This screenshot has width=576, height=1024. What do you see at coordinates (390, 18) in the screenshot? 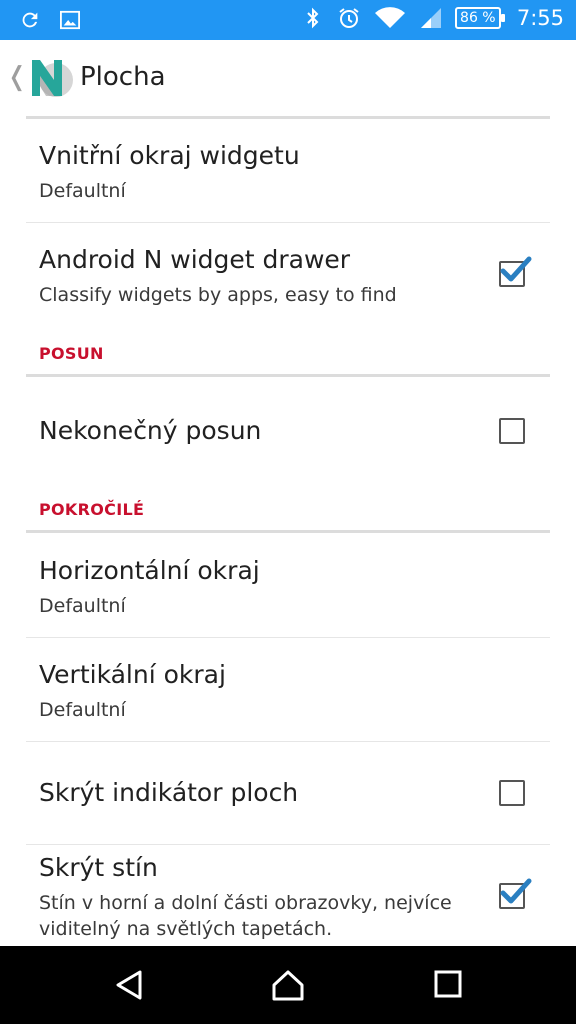
I see `wifi-icon` at bounding box center [390, 18].